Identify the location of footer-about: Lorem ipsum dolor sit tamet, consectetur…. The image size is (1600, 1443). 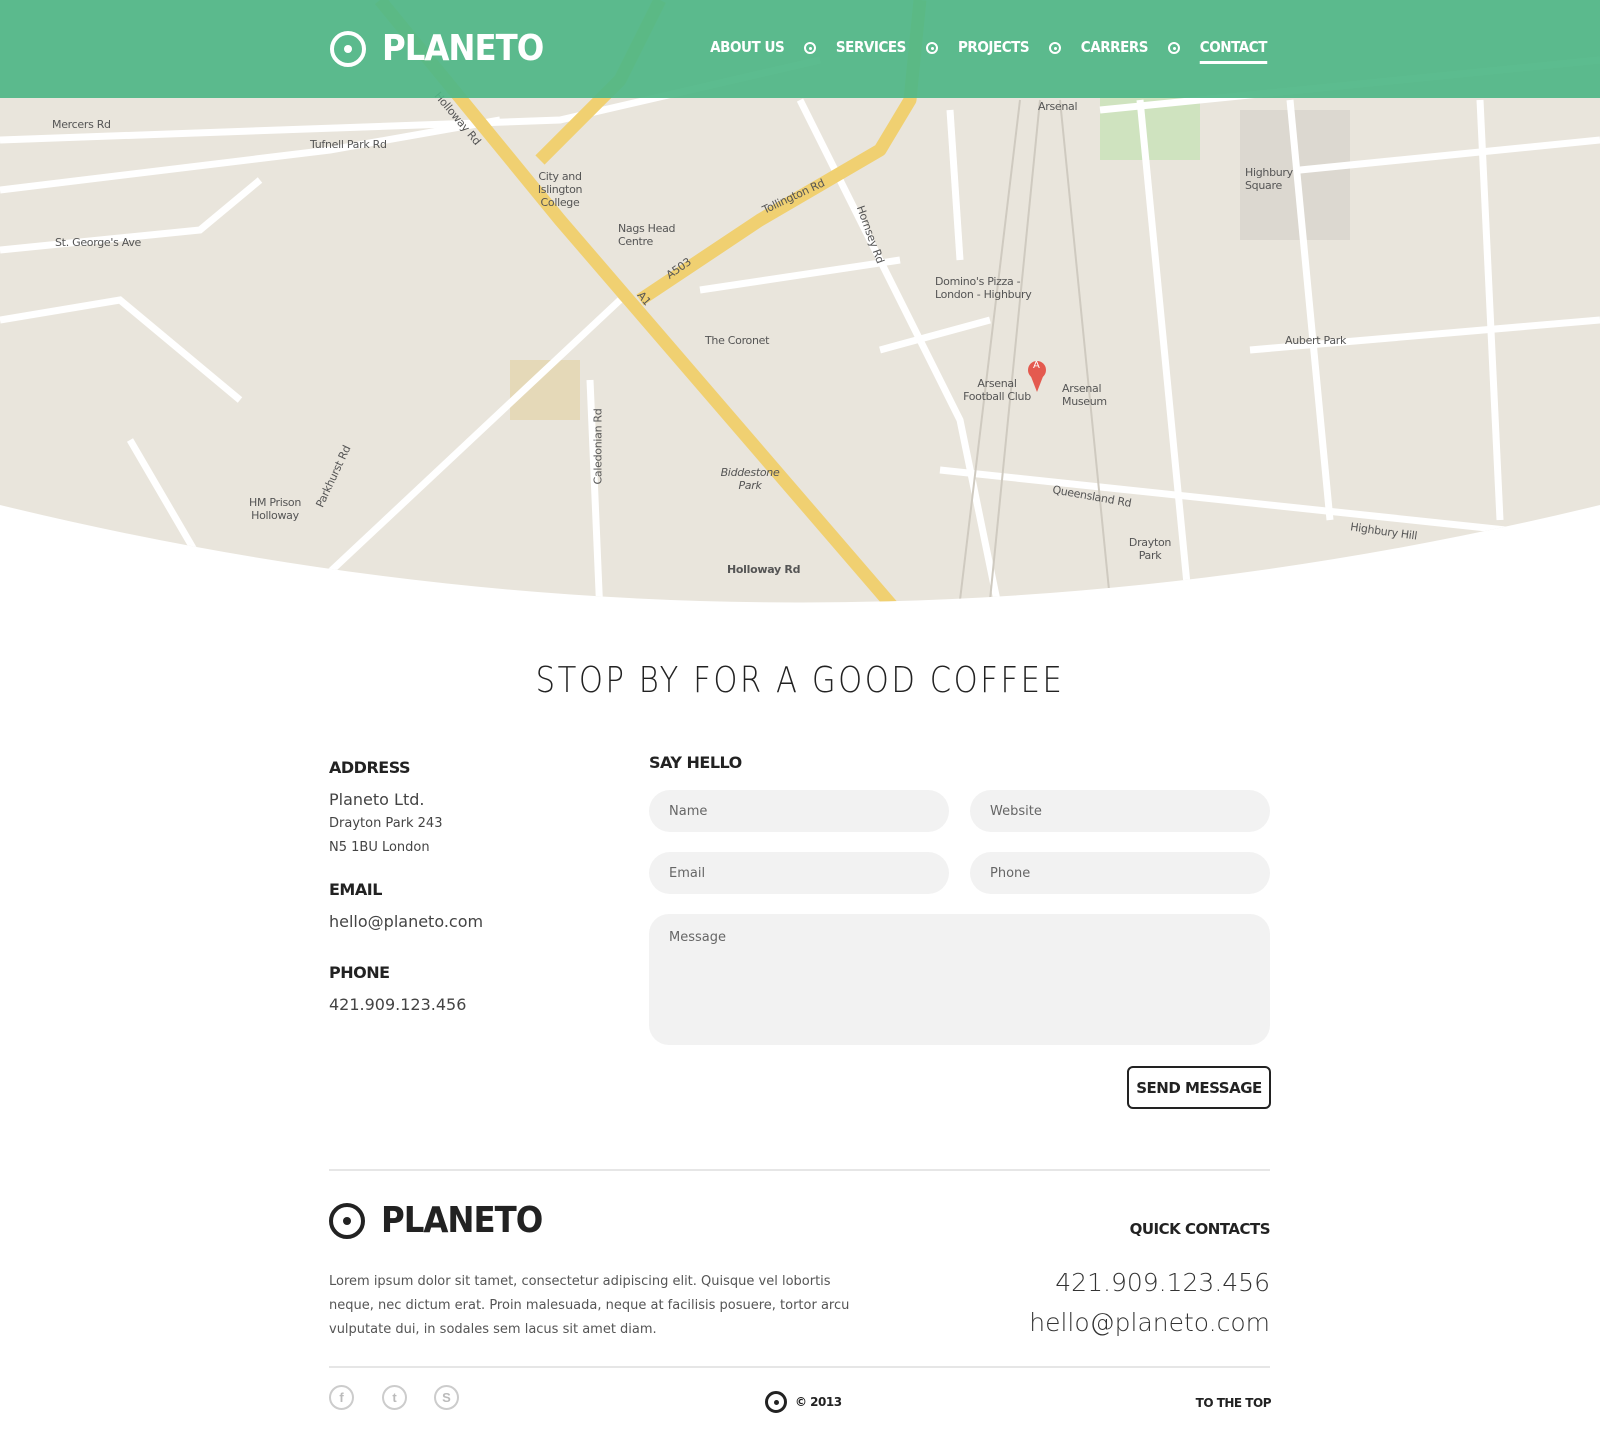
(589, 1305).